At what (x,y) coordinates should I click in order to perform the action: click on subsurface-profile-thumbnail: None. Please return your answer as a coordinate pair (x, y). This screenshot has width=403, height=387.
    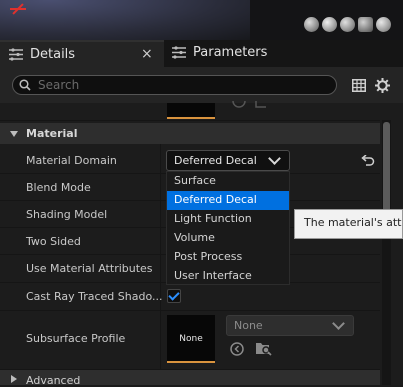
    Looking at the image, I should click on (191, 339).